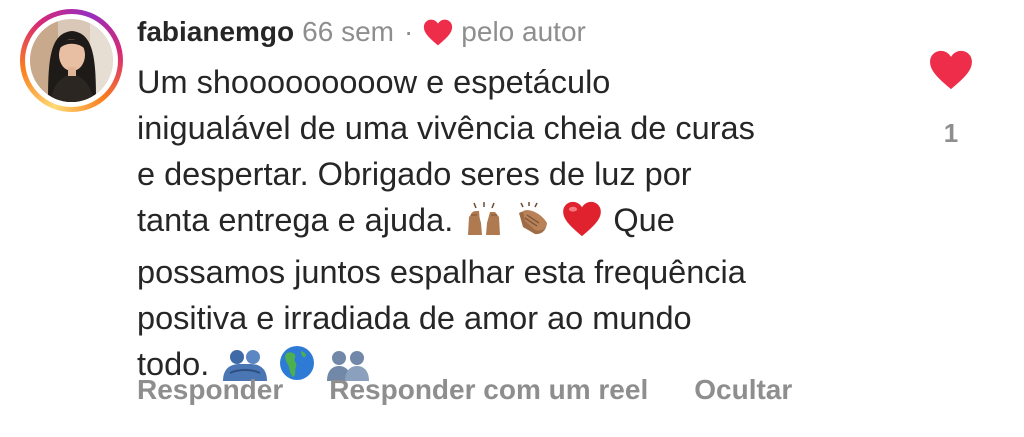  I want to click on emoji-group, so click(533, 225).